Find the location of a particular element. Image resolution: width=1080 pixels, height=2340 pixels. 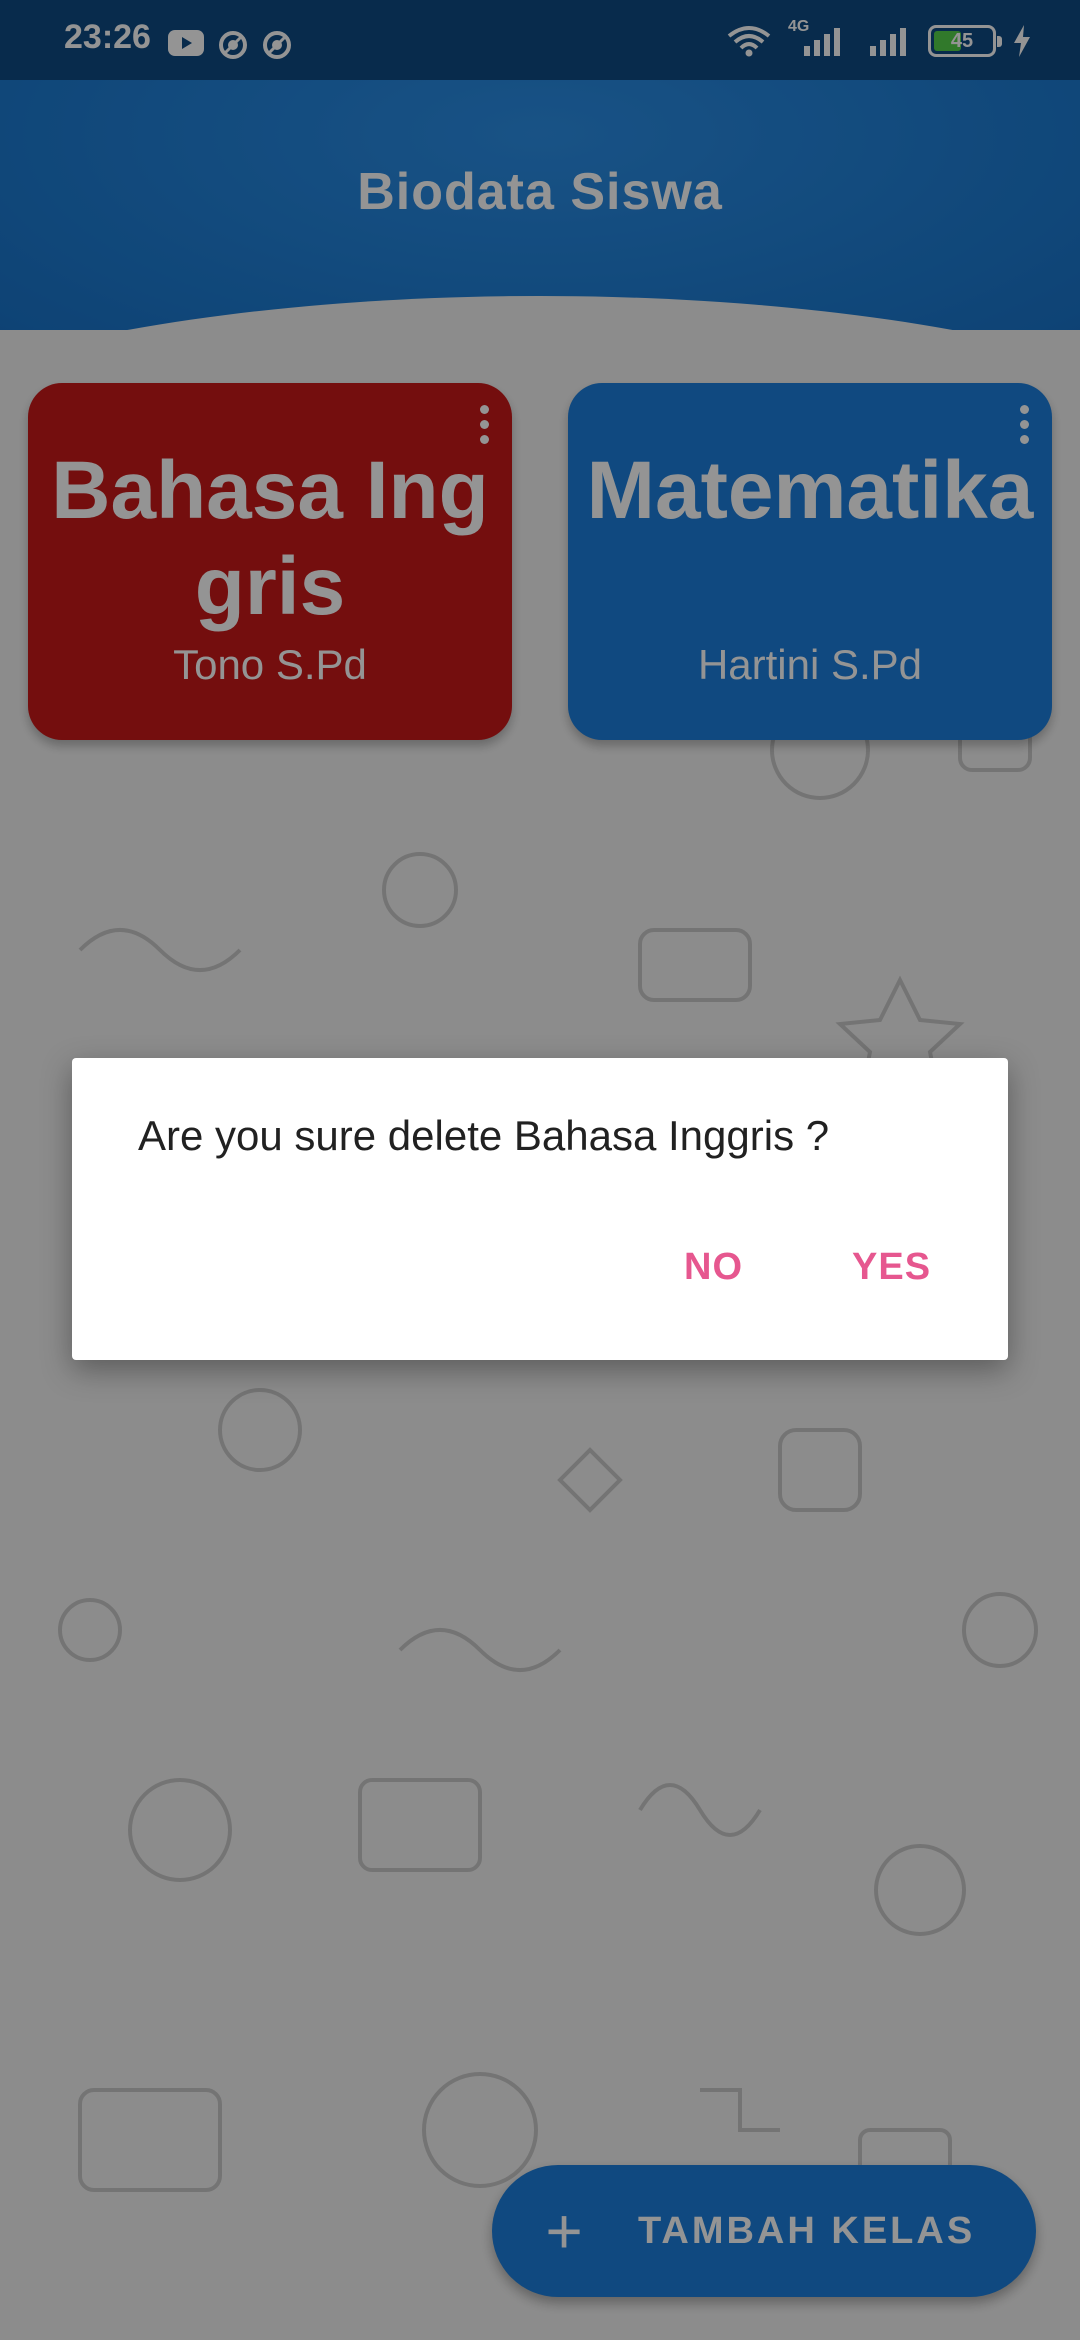

yes-button: YES is located at coordinates (891, 1267).